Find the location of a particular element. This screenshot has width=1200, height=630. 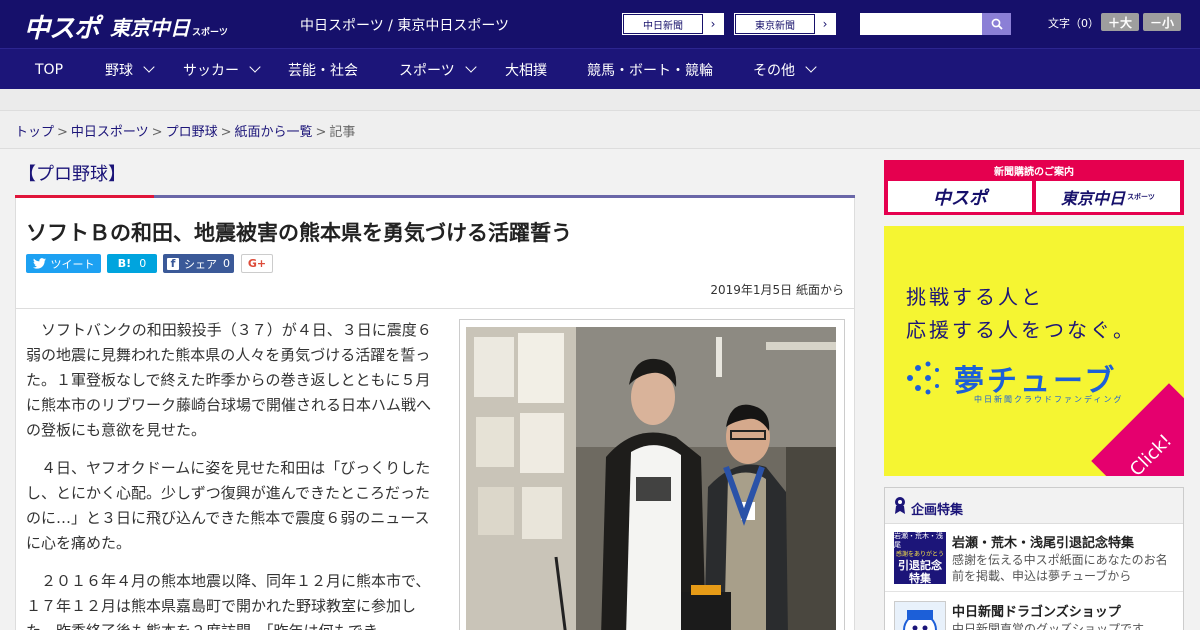

sub-nav-strip is located at coordinates (600, 100).